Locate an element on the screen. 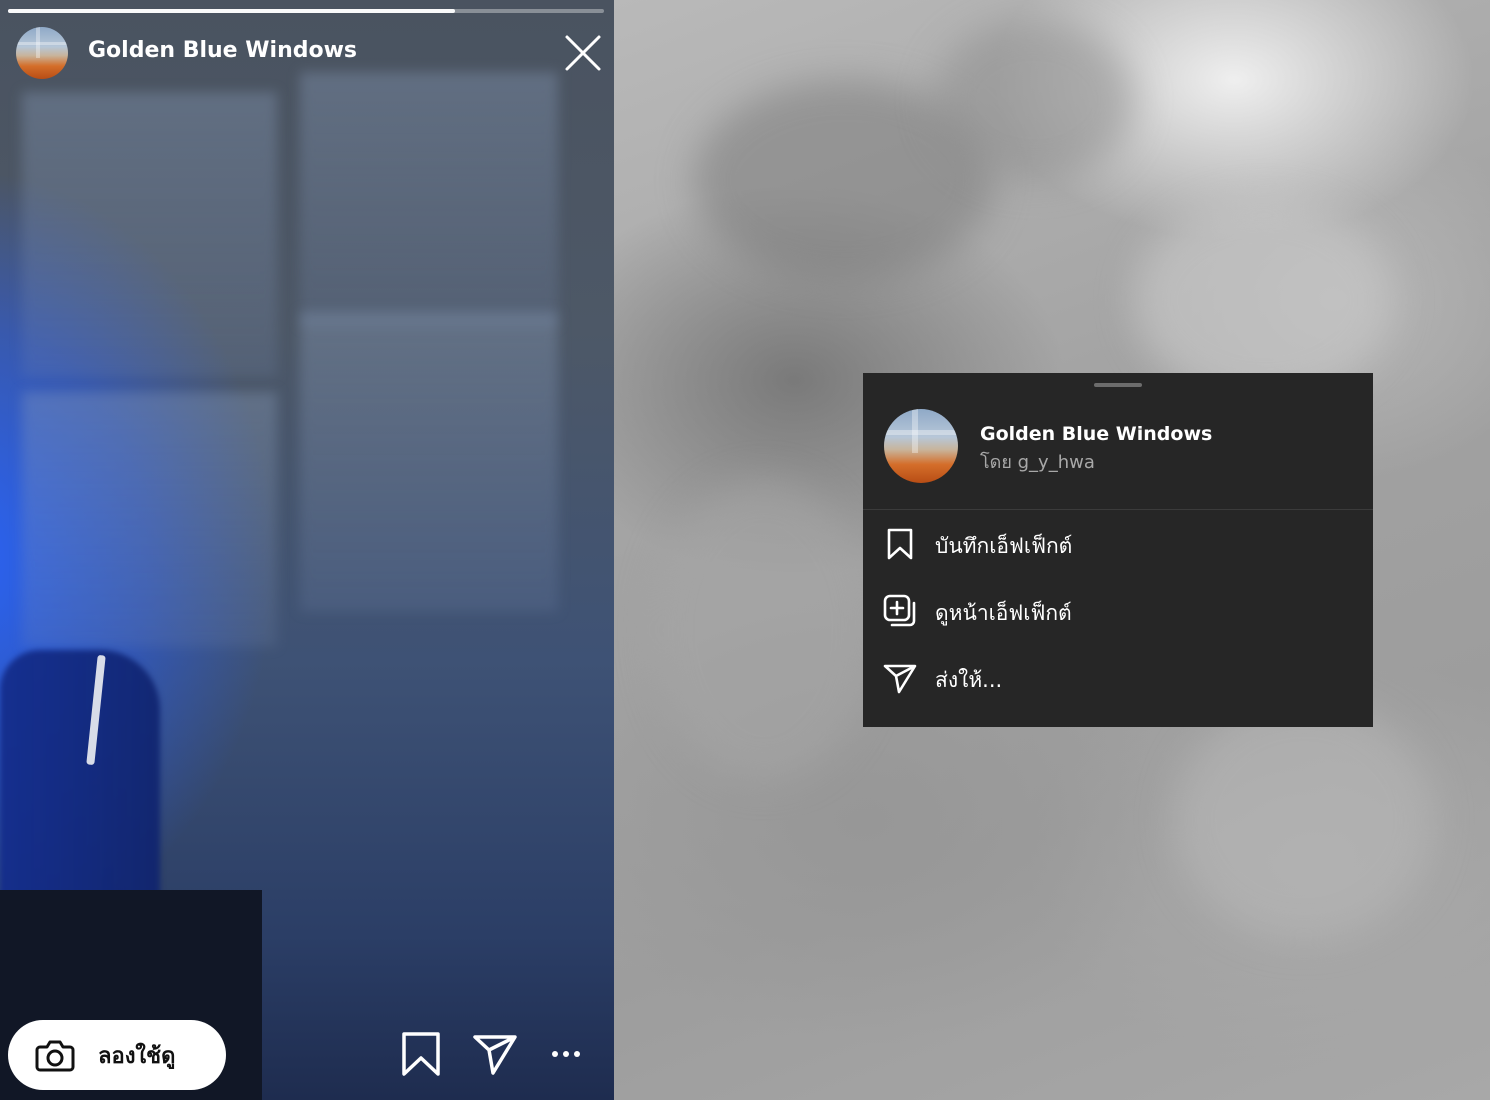  close-icon is located at coordinates (583, 53).